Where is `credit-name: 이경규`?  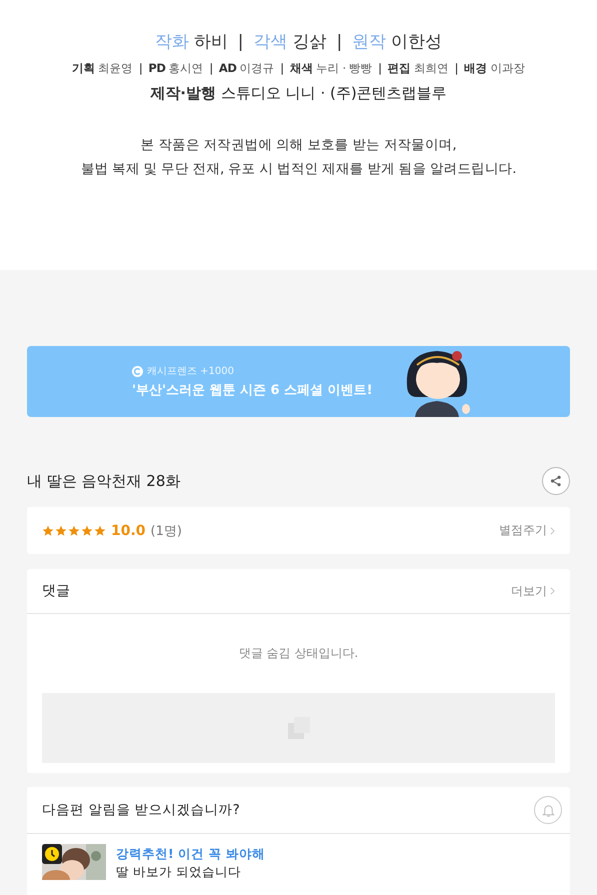 credit-name: 이경규 is located at coordinates (256, 68).